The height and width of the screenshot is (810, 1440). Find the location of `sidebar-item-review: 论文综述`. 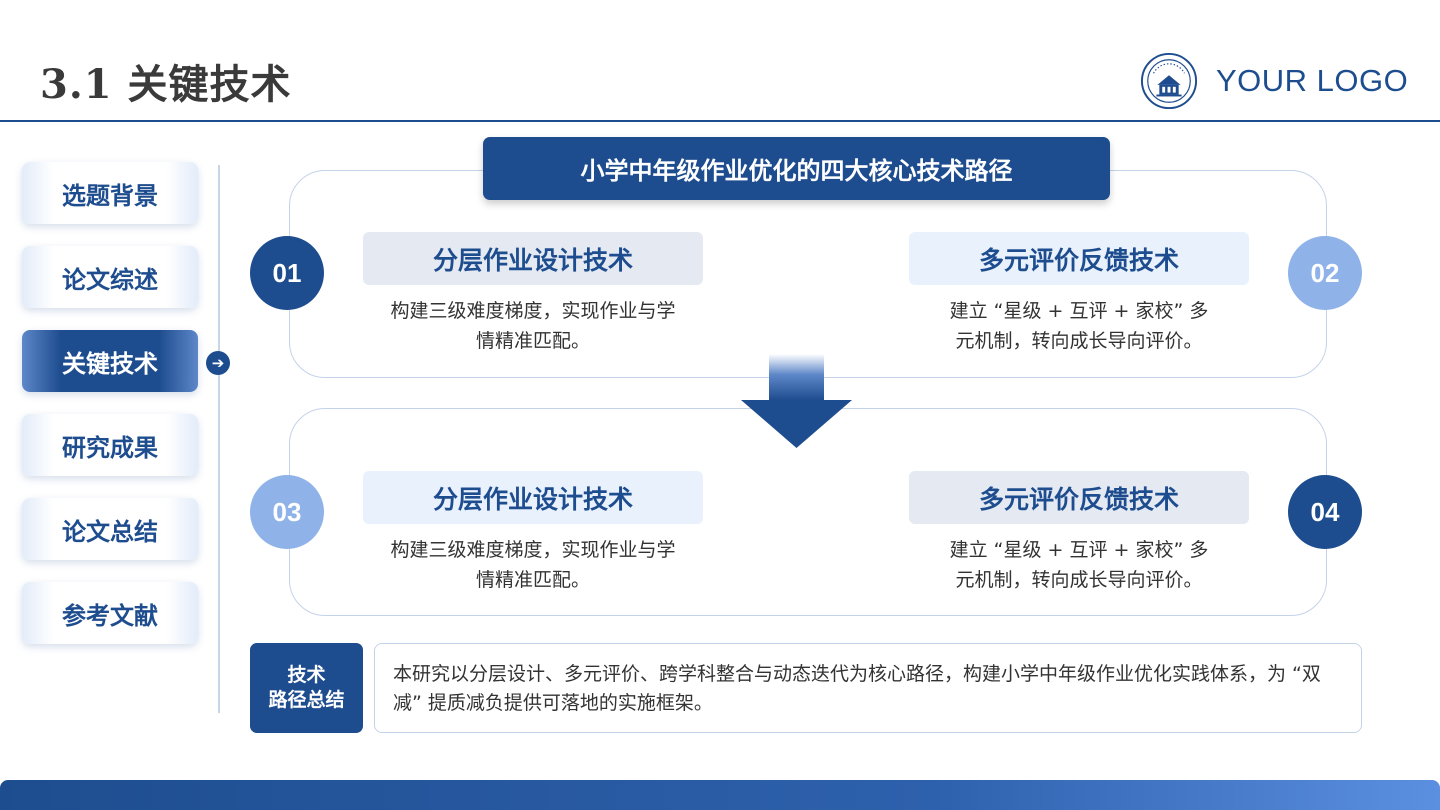

sidebar-item-review: 论文综述 is located at coordinates (110, 277).